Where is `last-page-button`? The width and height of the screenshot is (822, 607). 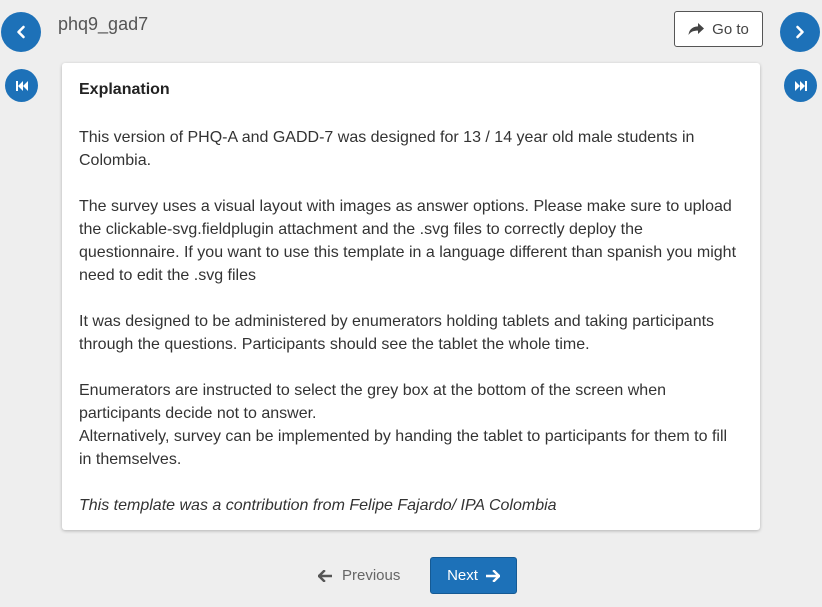
last-page-button is located at coordinates (800, 85).